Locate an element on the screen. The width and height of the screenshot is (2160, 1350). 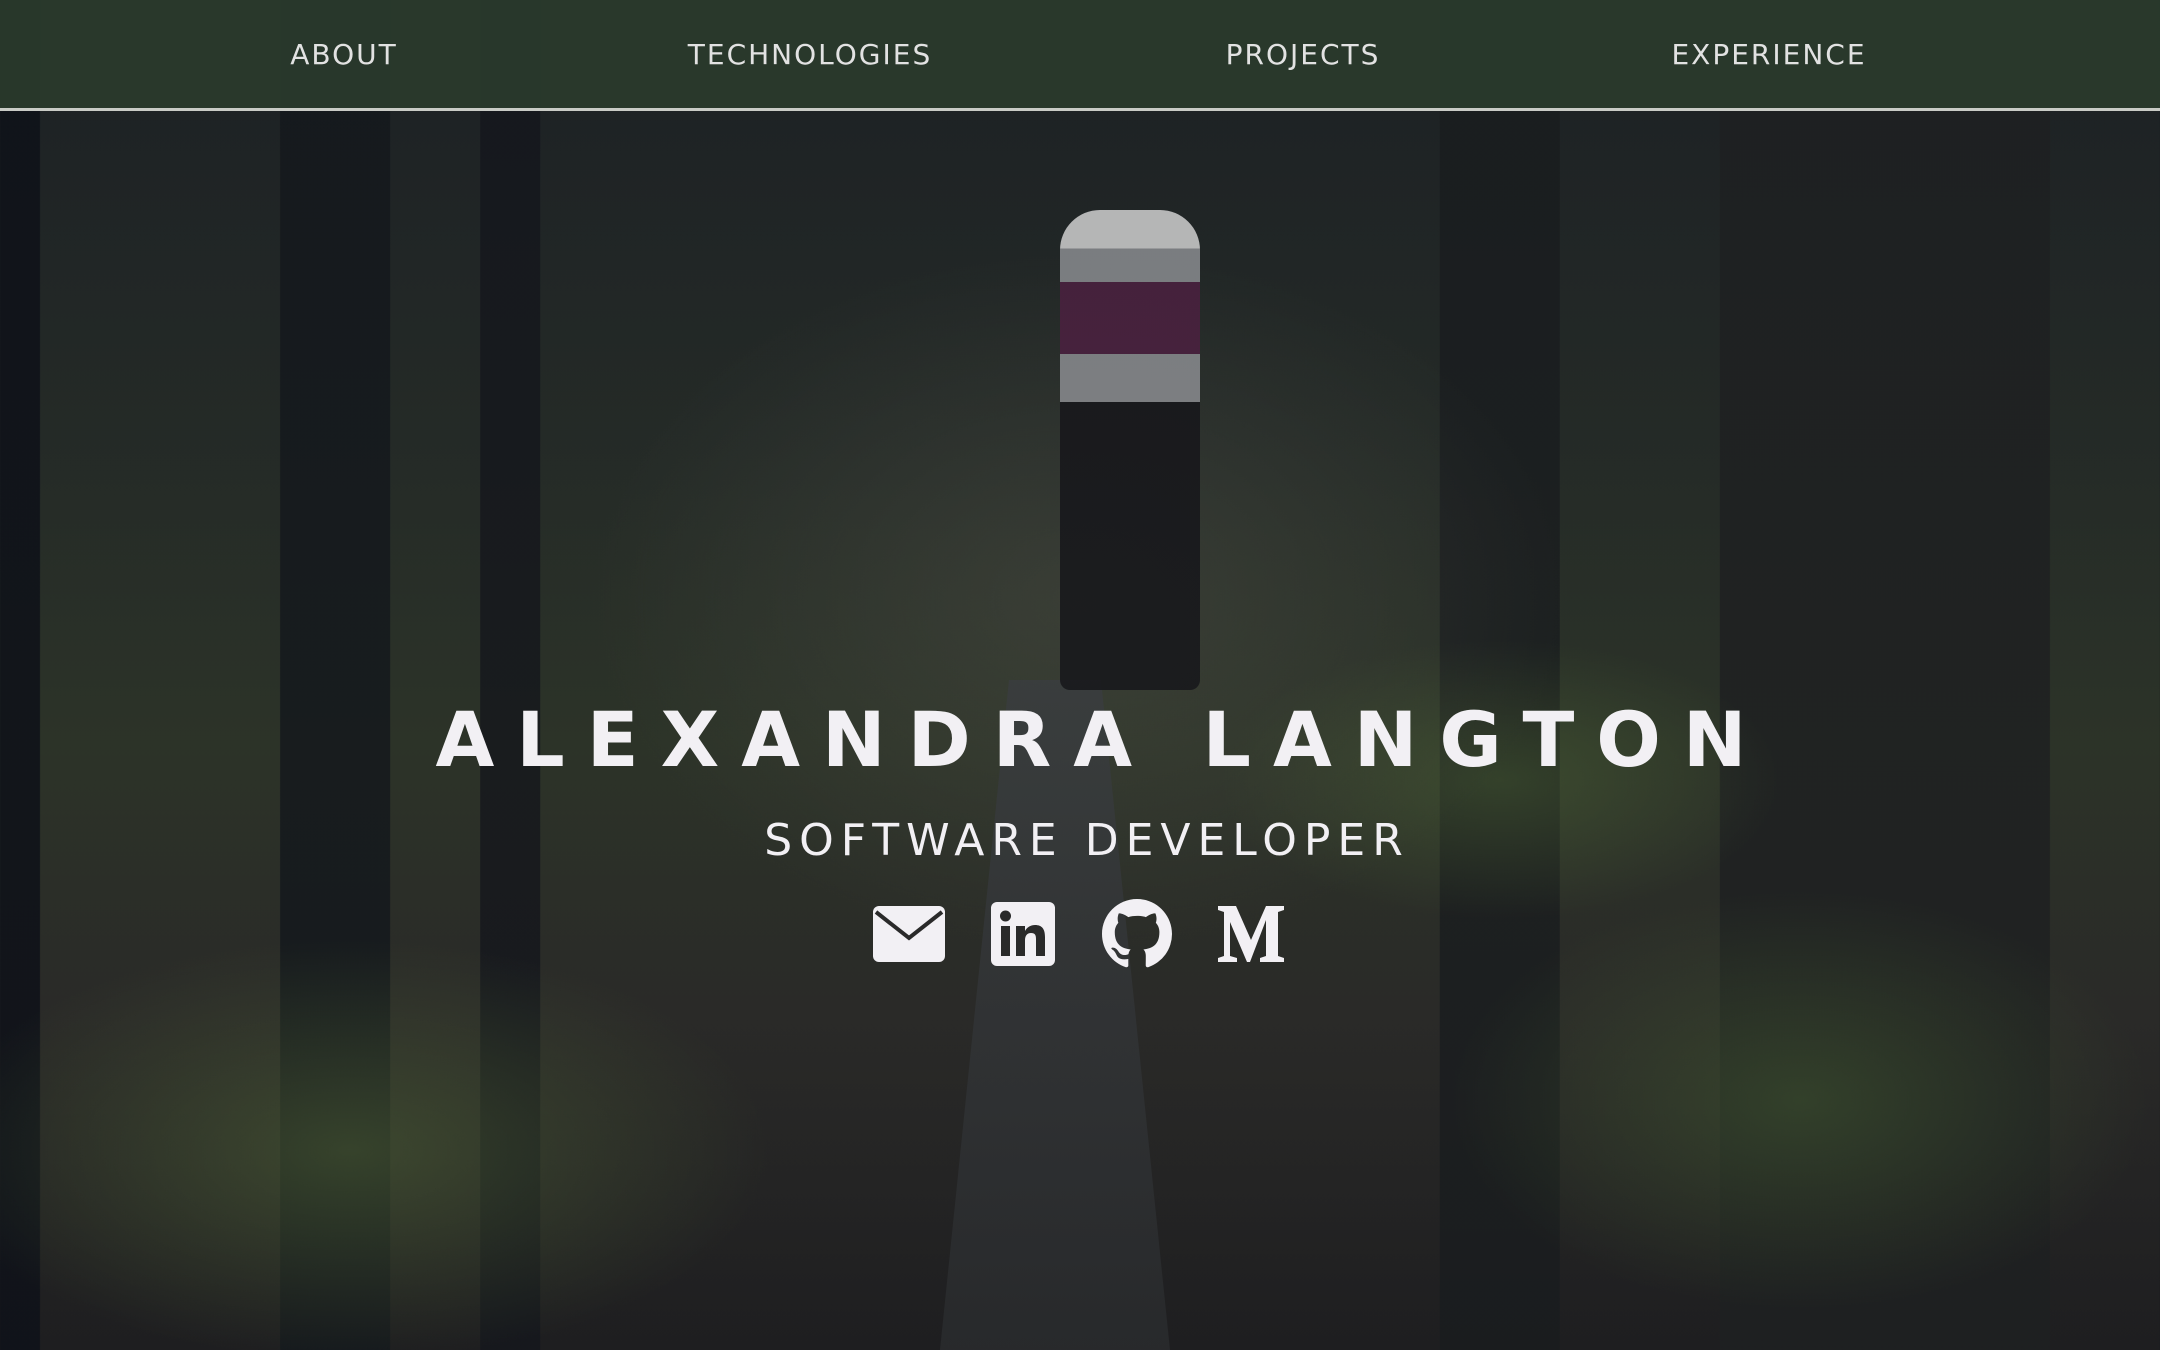
envelope-icon is located at coordinates (909, 934).